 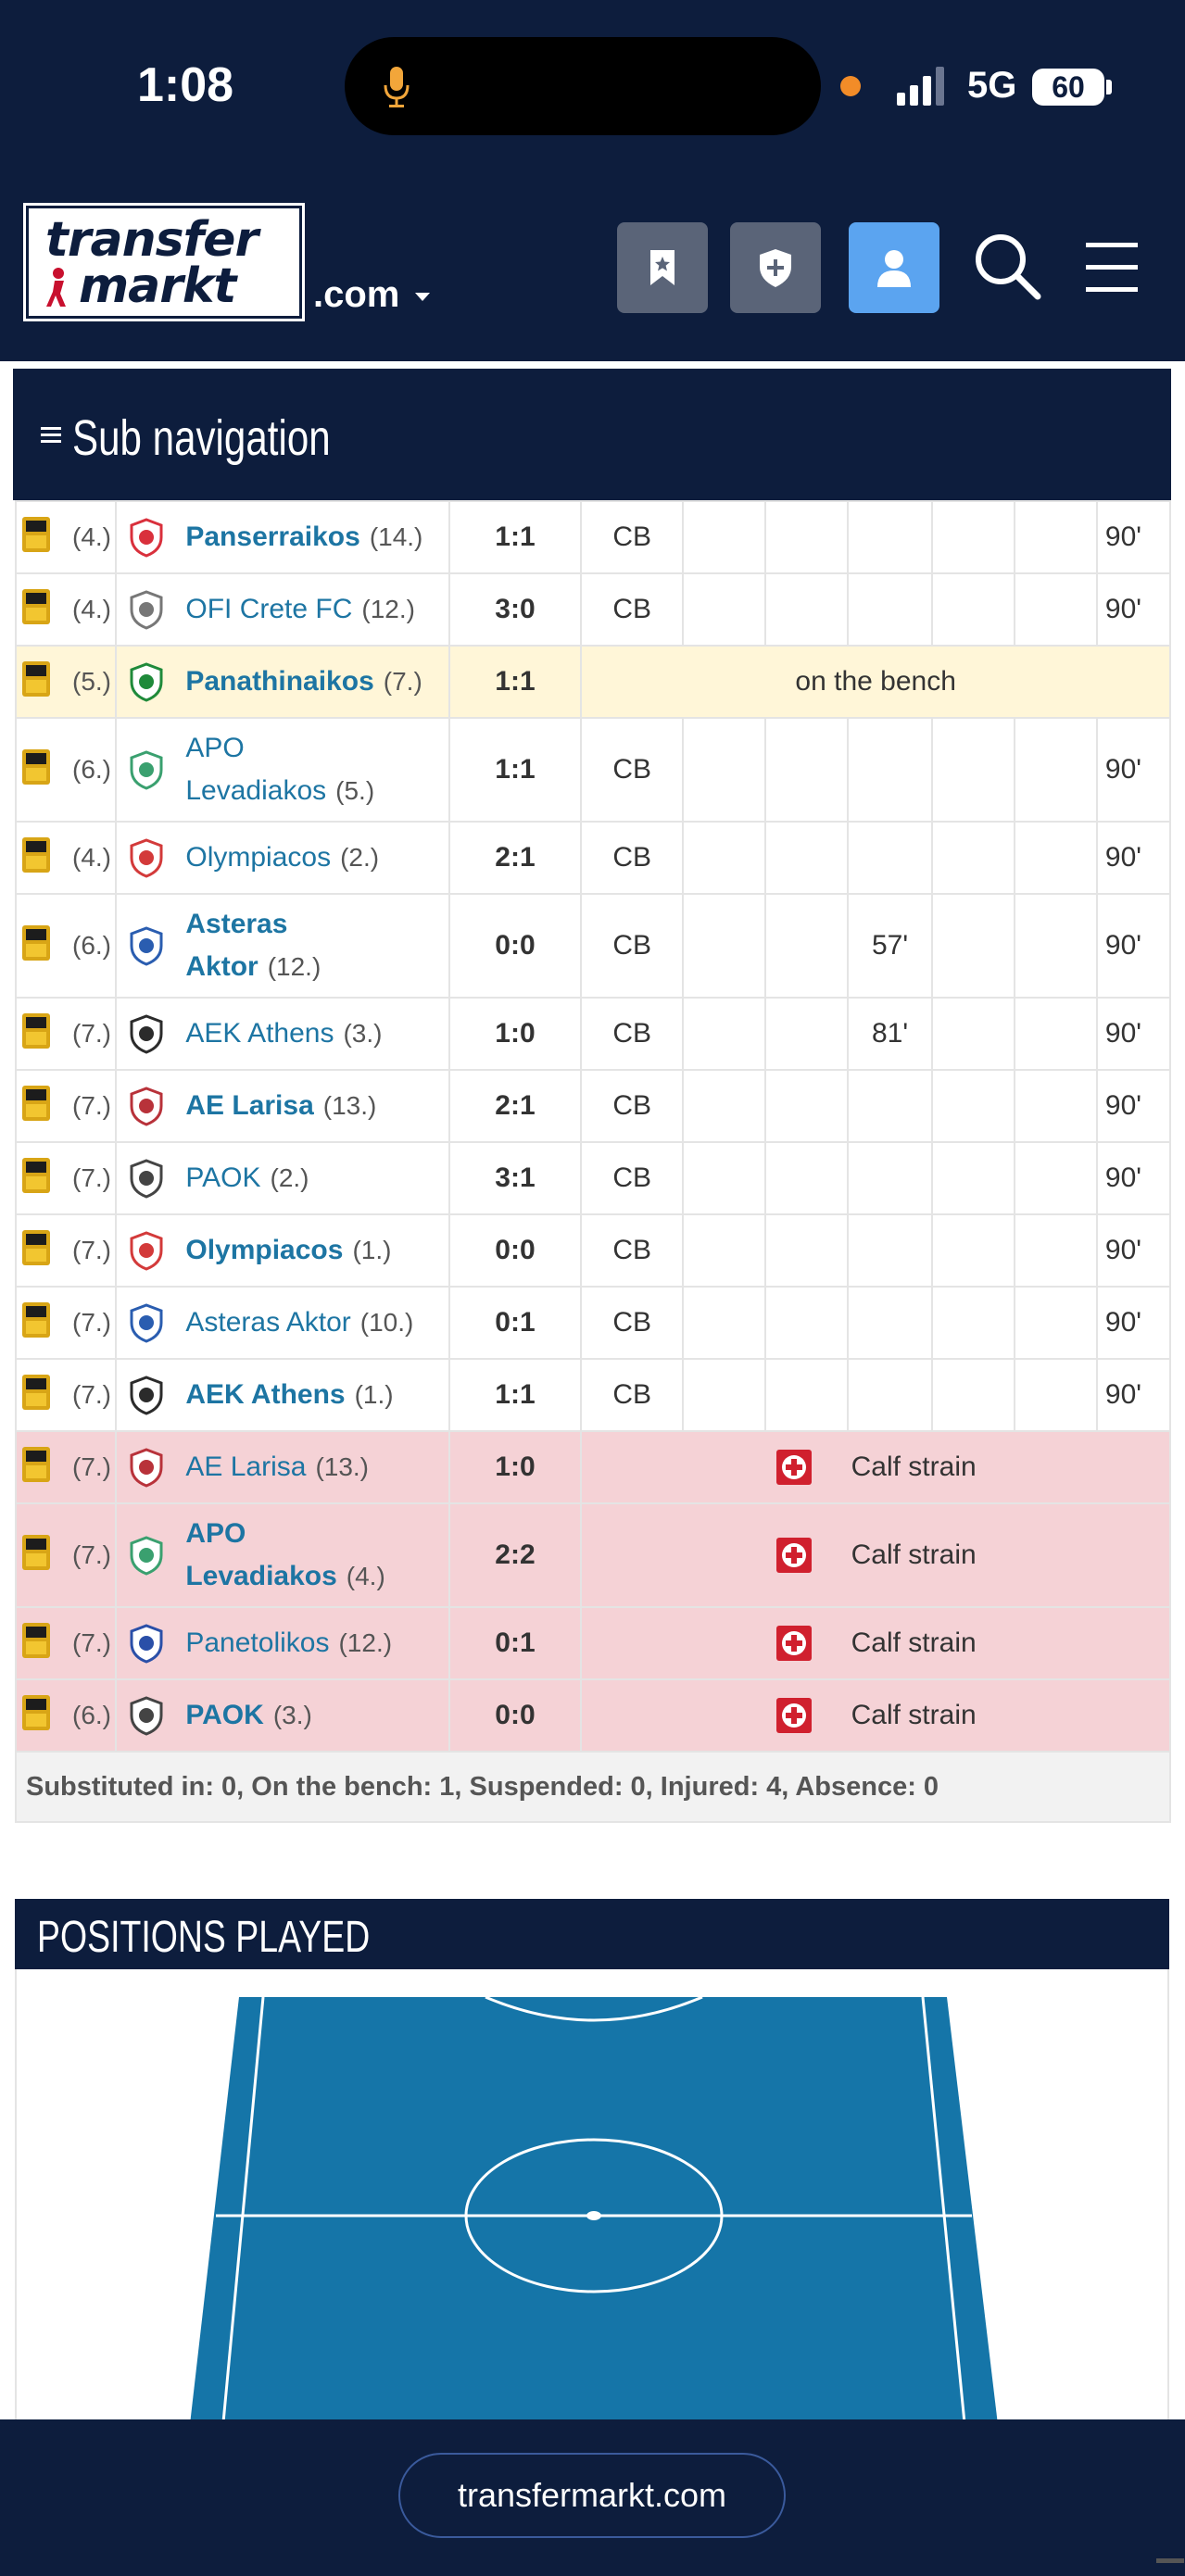 I want to click on opponent-link: AEK Athens (3.), so click(x=314, y=1033).